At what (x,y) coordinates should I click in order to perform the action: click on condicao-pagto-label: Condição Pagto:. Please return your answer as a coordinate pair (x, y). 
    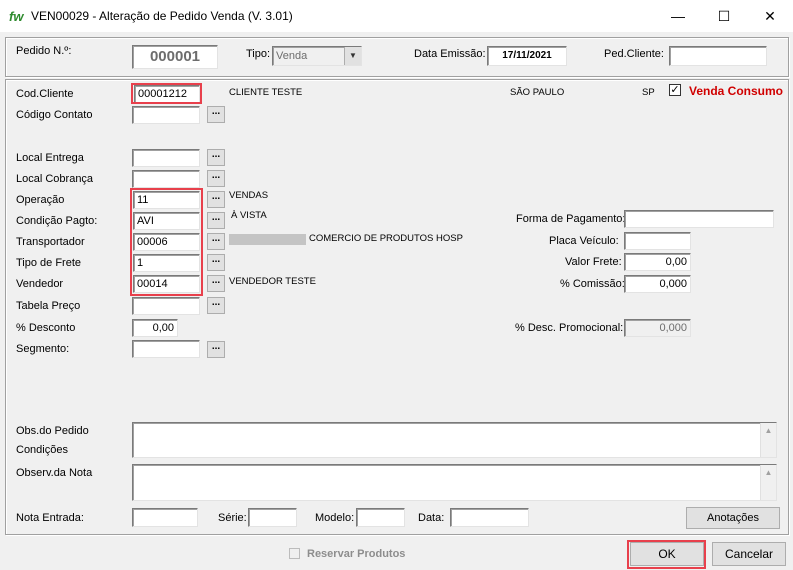
    Looking at the image, I should click on (57, 221).